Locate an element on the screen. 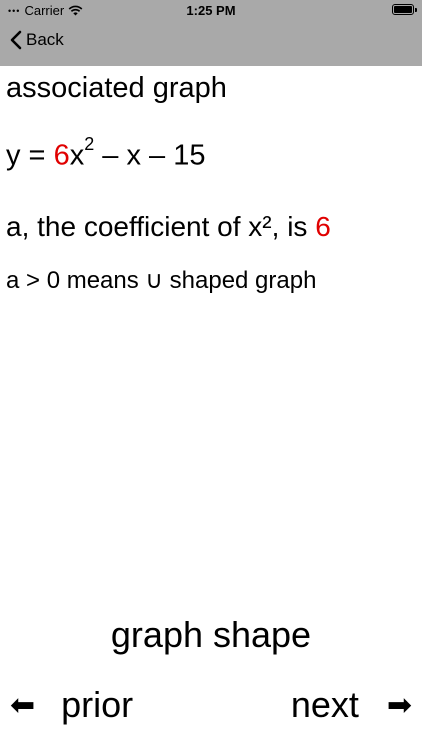 The image size is (422, 750). section-title: graph shape is located at coordinates (211, 634).